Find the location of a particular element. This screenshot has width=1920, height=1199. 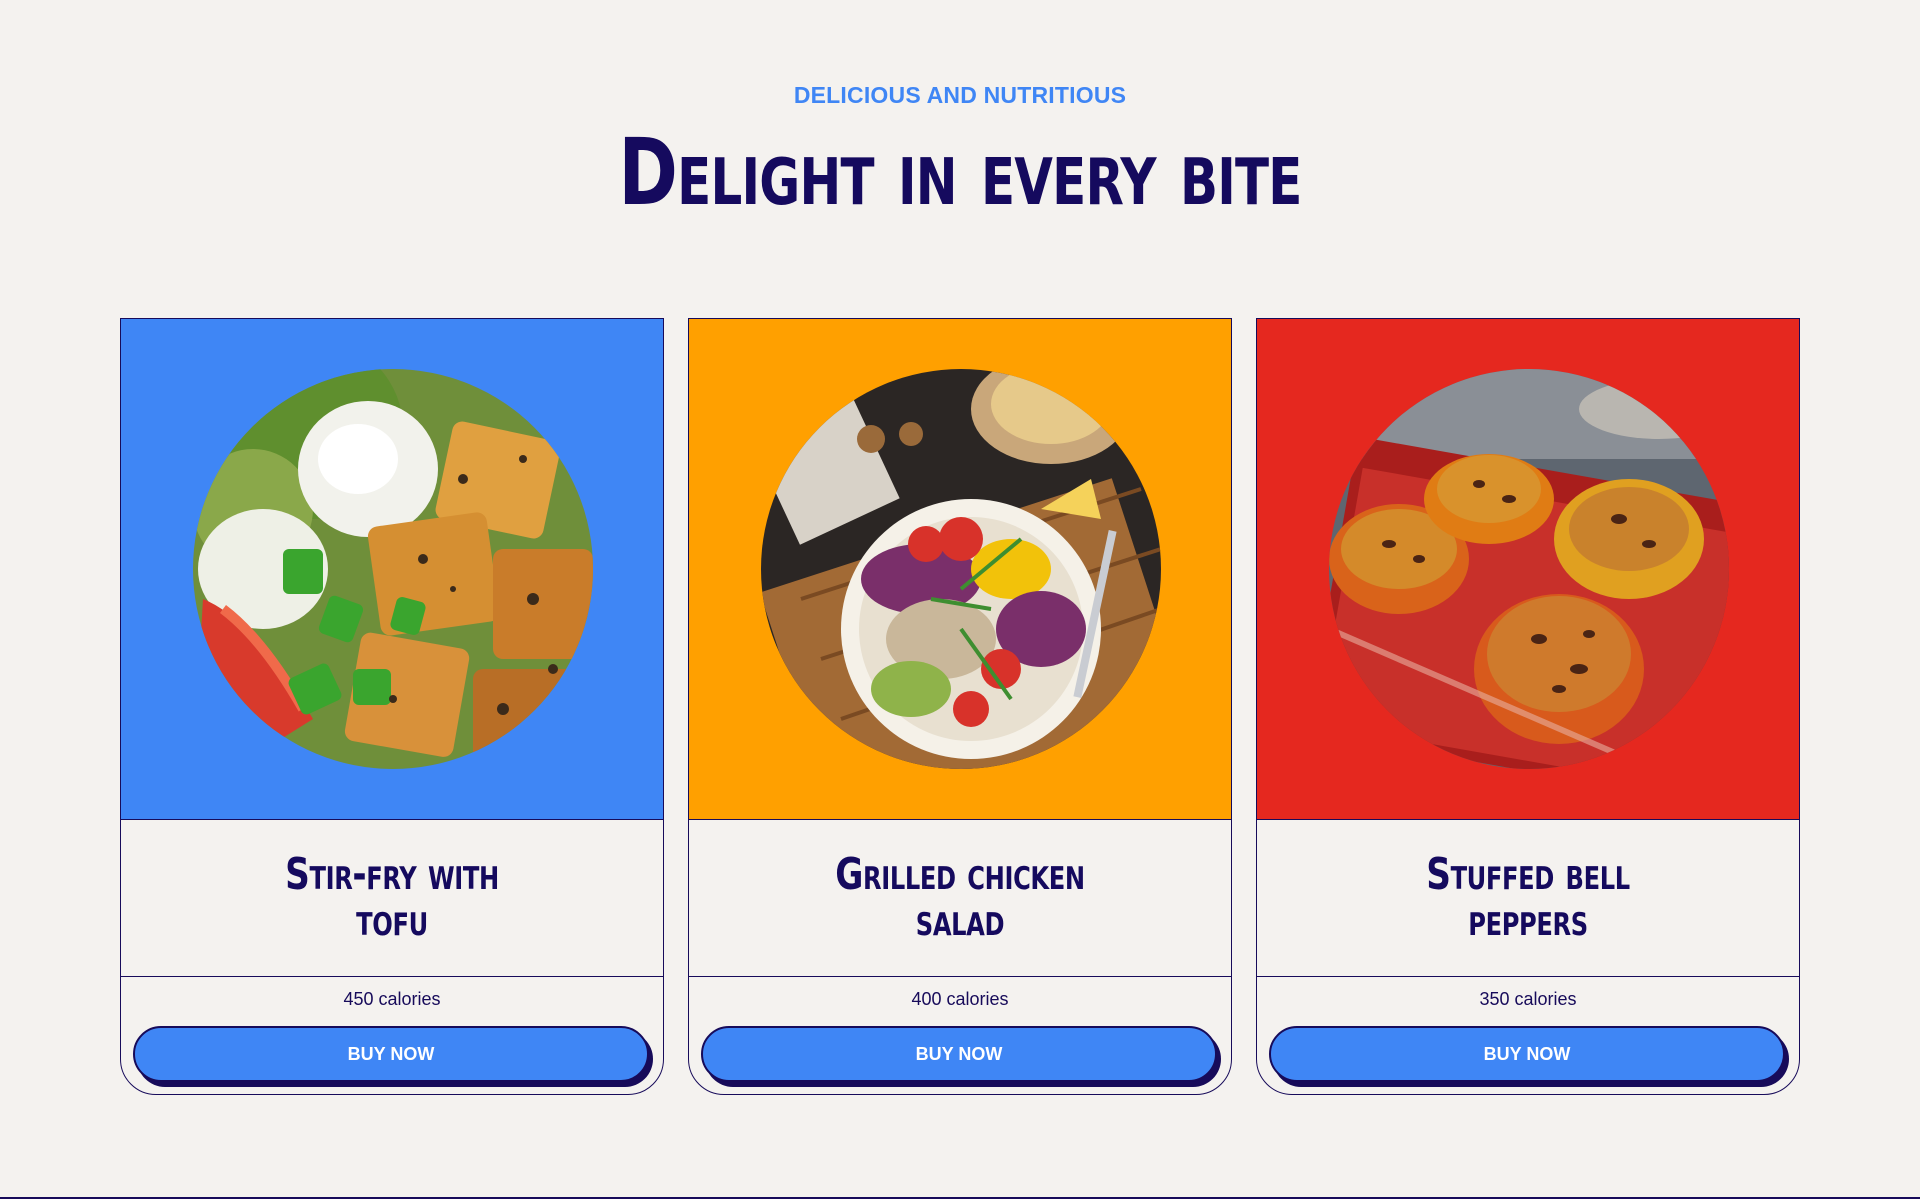

card-title-area: Stuffed bell peppers is located at coordinates (1528, 898).